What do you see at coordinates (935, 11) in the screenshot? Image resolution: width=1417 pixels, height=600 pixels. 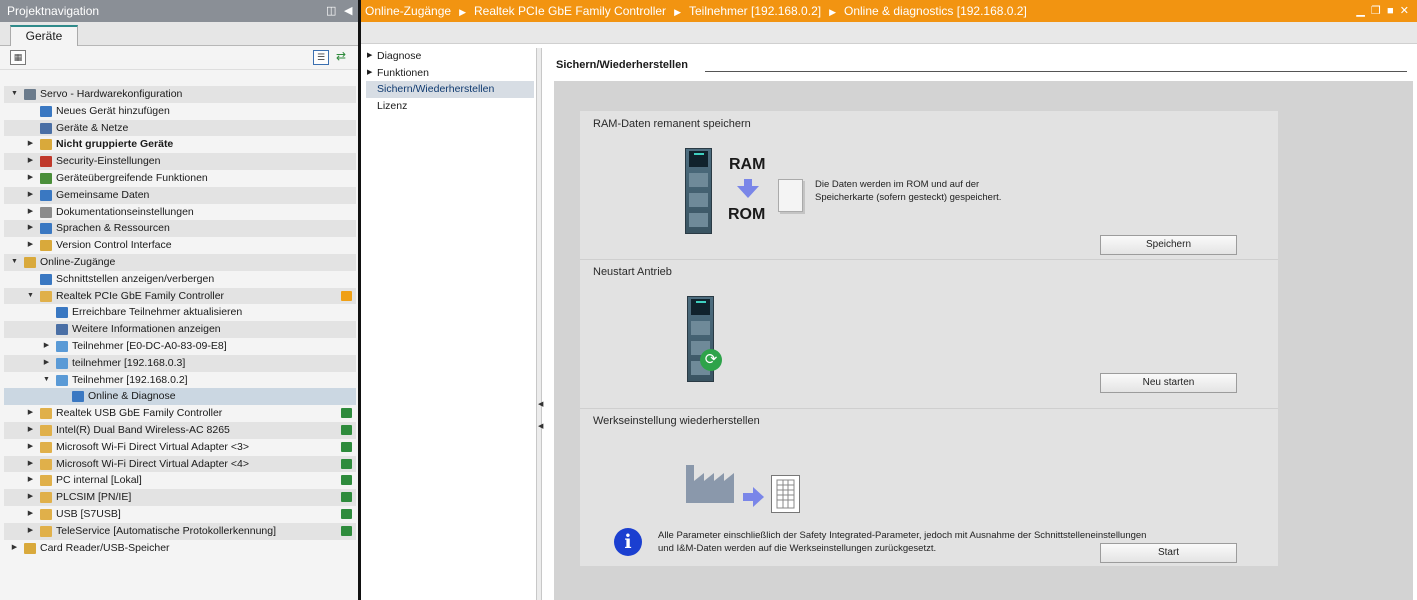 I see `breadcrumb-item: Online & diagnostics [192.168.0.2]` at bounding box center [935, 11].